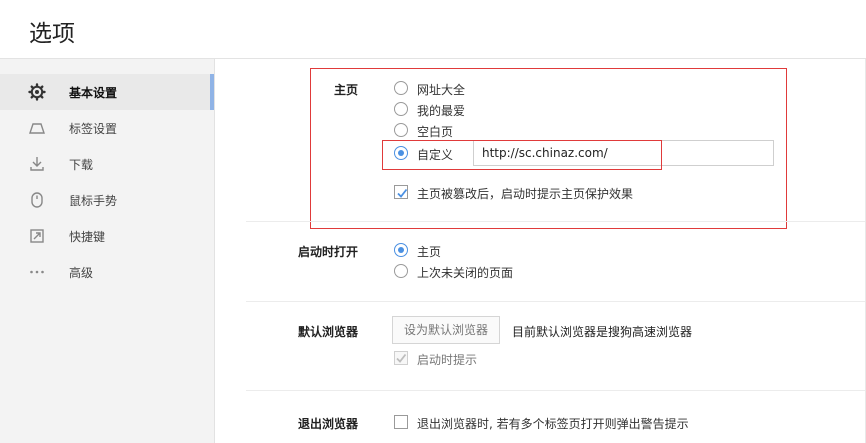 This screenshot has width=866, height=443. Describe the element at coordinates (623, 153) in the screenshot. I see `custom-homepage-url-input` at that location.